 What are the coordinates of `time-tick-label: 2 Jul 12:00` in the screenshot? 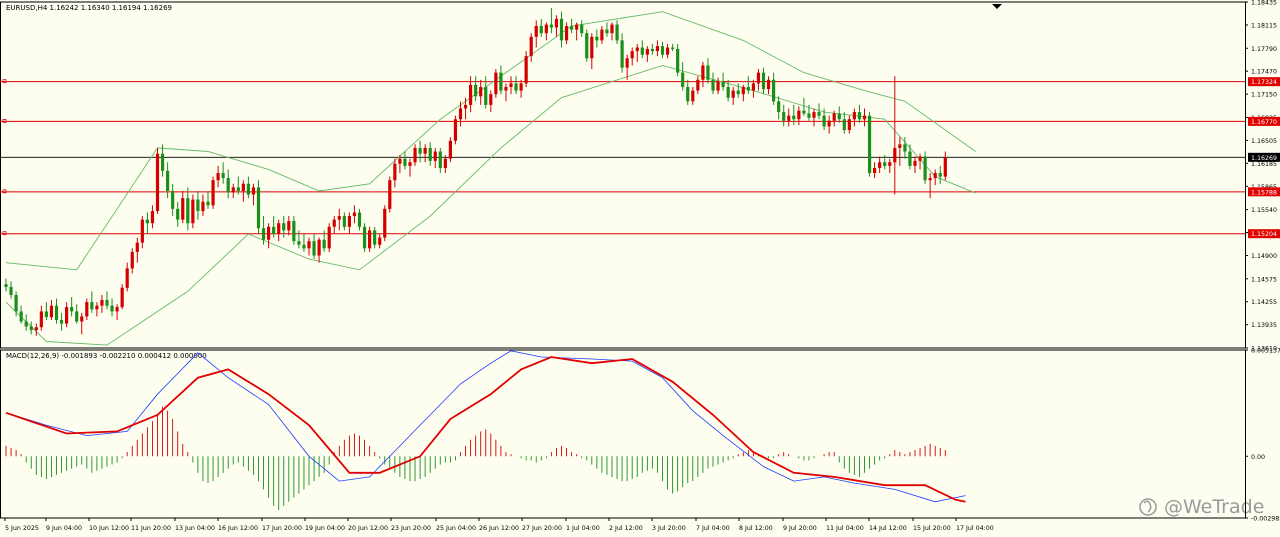 It's located at (626, 528).